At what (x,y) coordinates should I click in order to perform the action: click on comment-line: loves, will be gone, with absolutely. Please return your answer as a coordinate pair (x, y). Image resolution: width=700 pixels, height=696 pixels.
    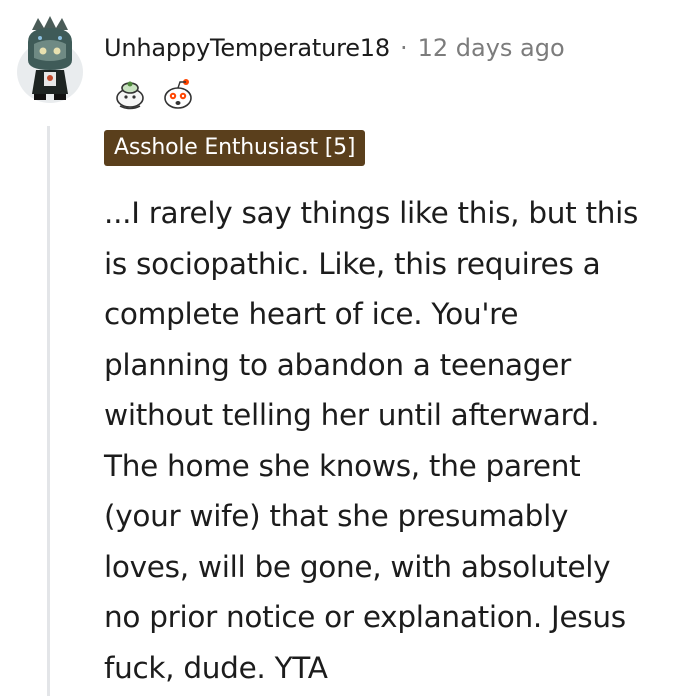
    Looking at the image, I should click on (357, 566).